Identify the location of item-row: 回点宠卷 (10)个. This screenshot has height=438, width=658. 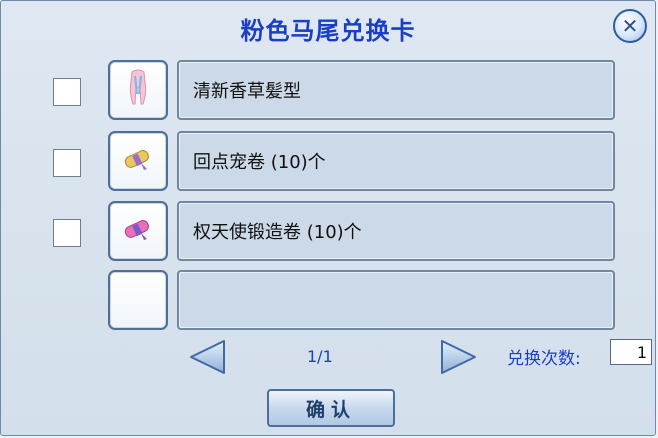
(329, 162).